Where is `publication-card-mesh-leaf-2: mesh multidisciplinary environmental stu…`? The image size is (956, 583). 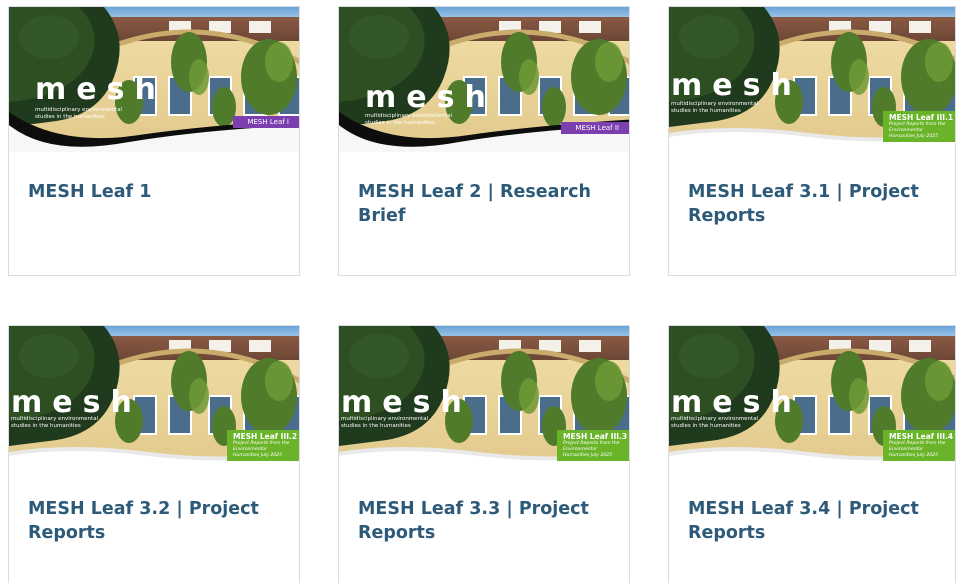 publication-card-mesh-leaf-2: mesh multidisciplinary environmental stu… is located at coordinates (484, 141).